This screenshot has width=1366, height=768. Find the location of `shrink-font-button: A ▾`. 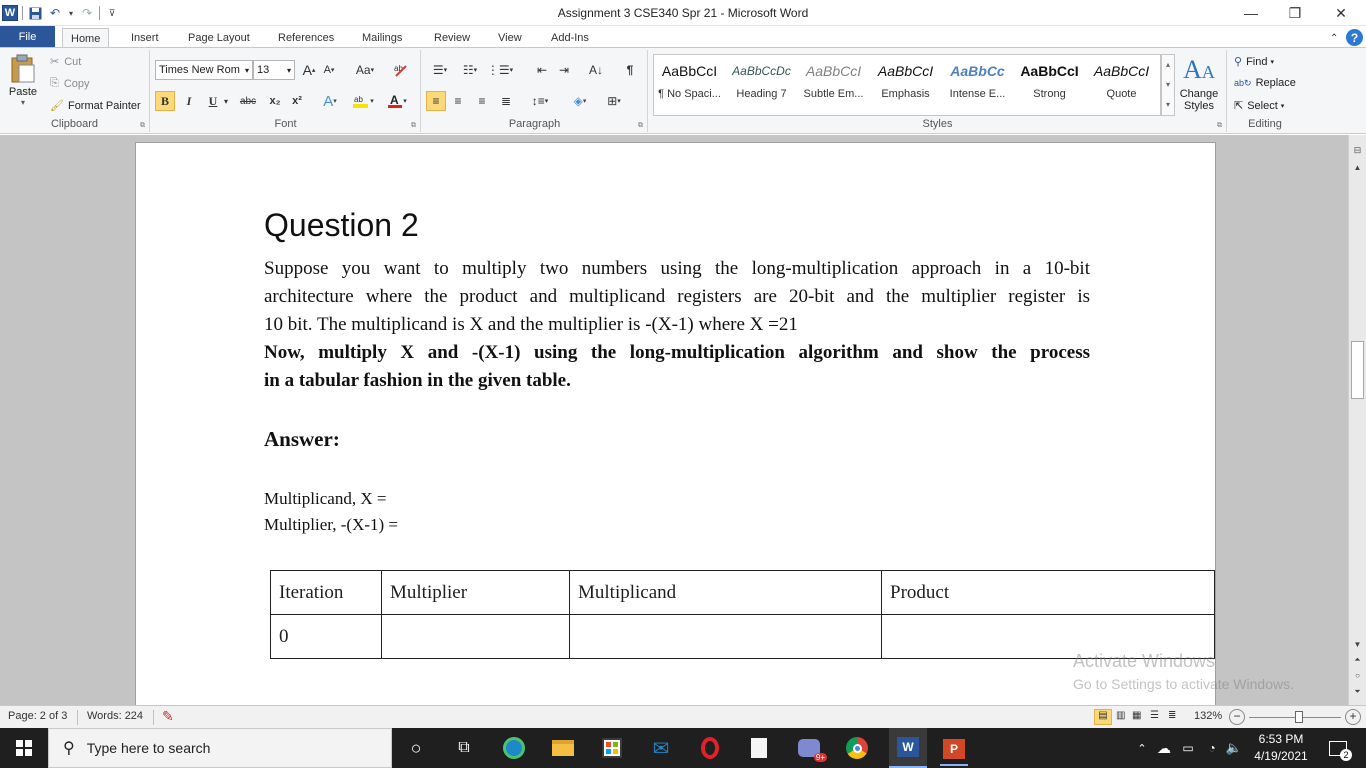

shrink-font-button: A ▾ is located at coordinates (329, 70).